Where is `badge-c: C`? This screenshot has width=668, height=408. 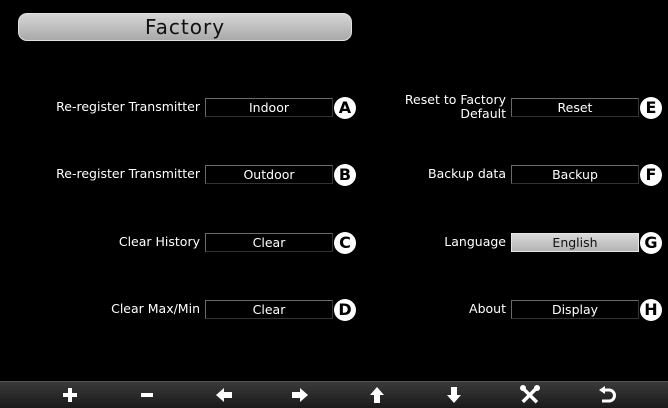
badge-c: C is located at coordinates (345, 243).